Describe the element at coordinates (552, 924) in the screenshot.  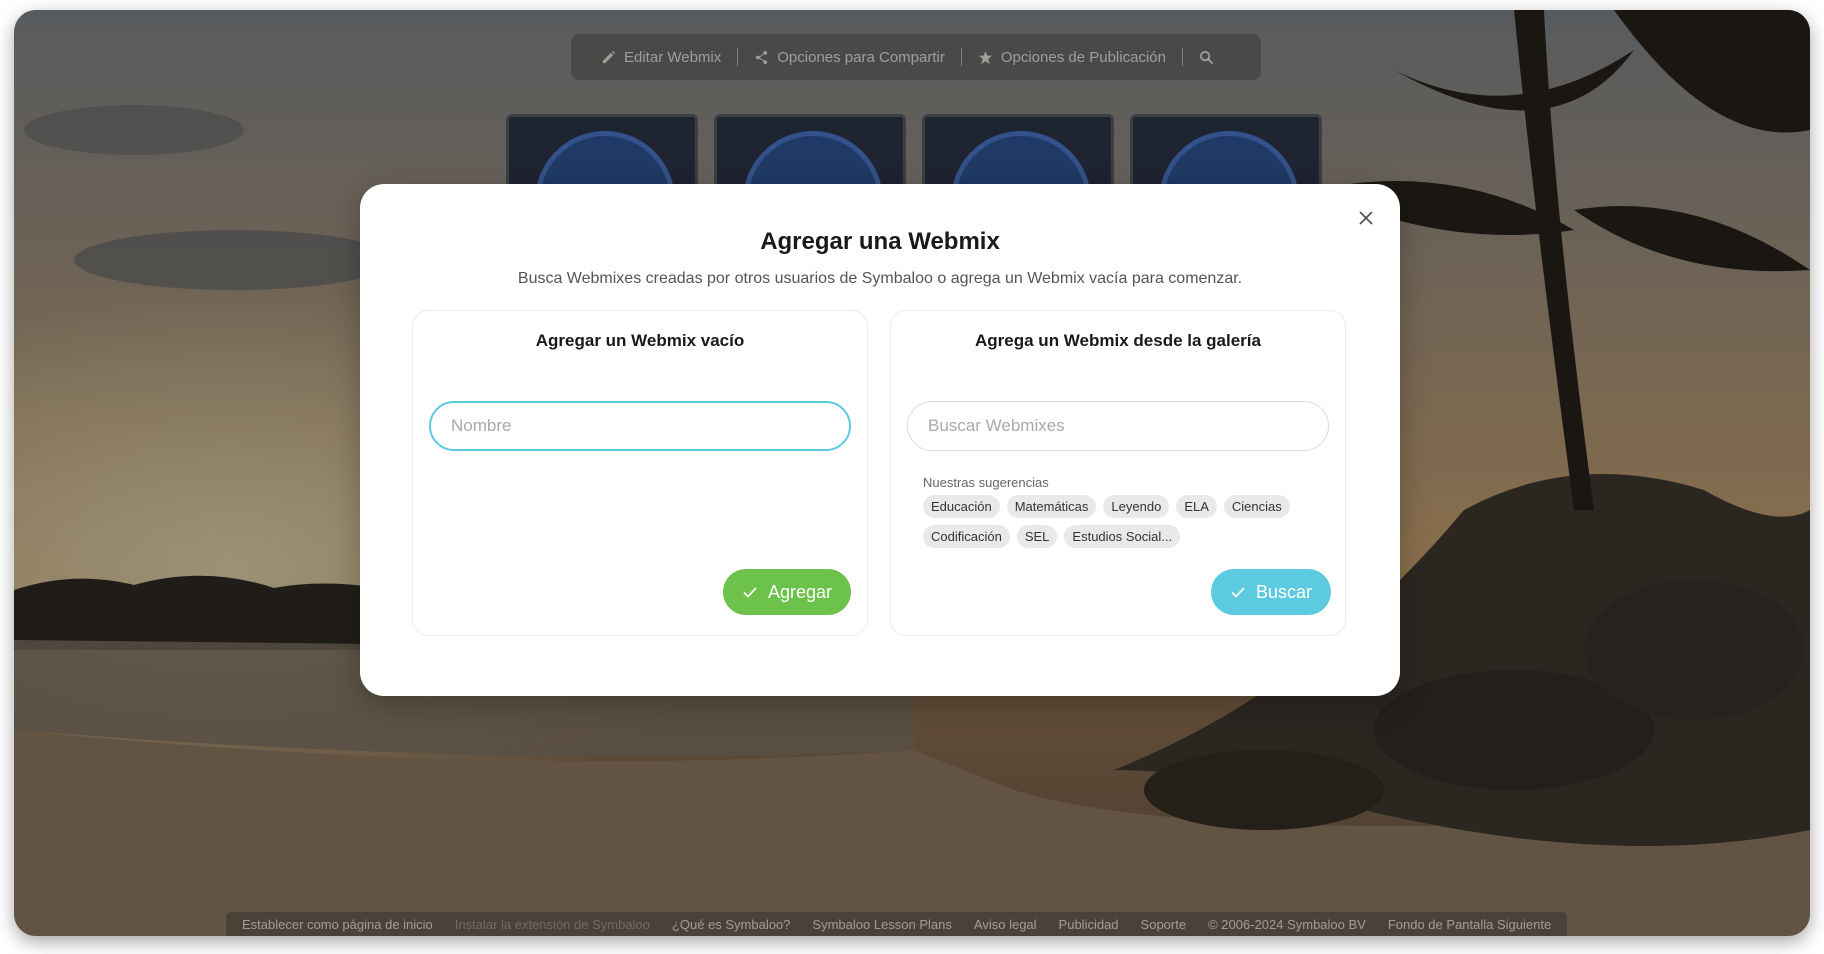
I see `footer-link-install-extension: Instalar la extensión de Symbaloo` at that location.